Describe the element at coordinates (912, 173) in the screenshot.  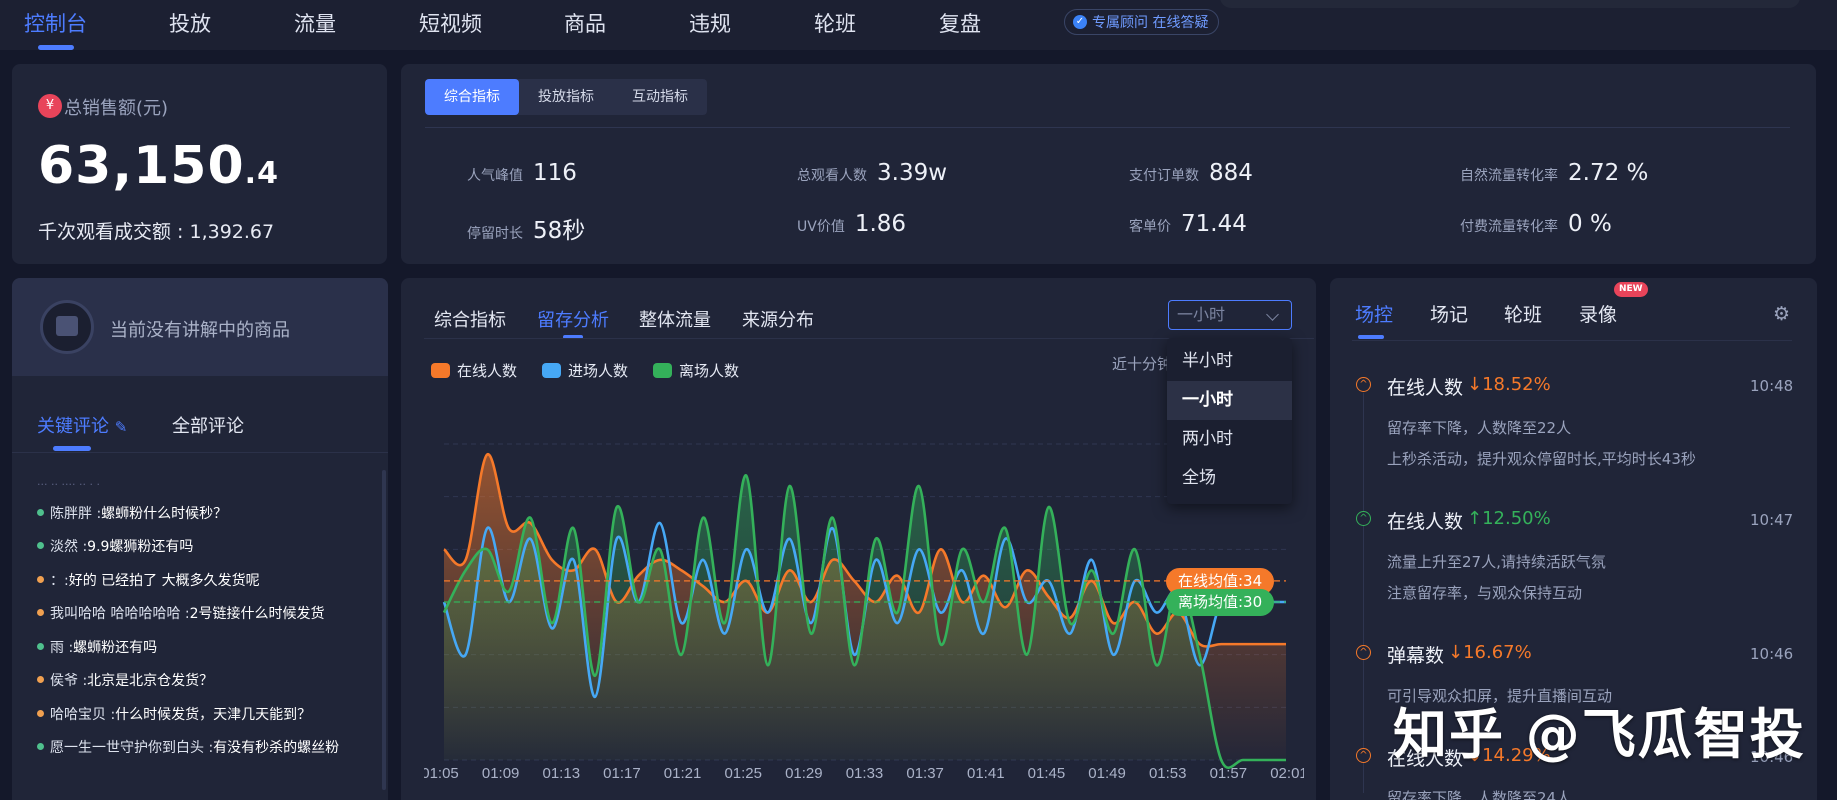
I see `metric-value: 3.39w` at that location.